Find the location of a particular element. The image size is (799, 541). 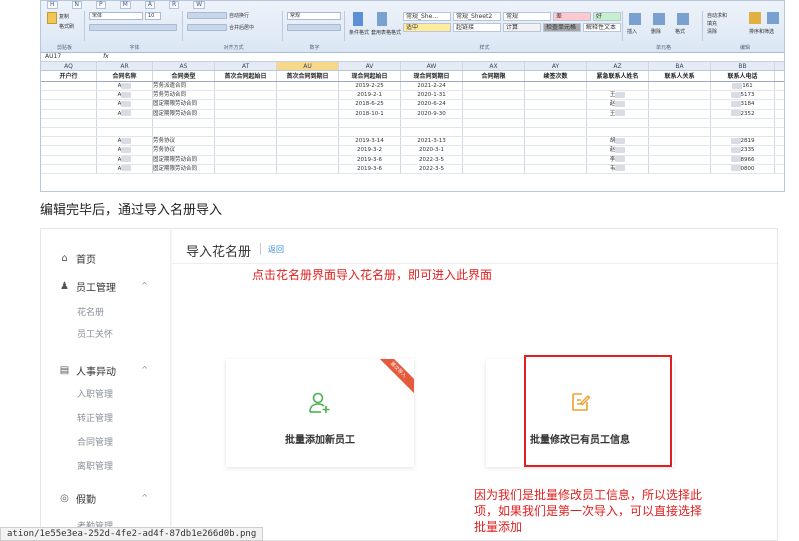

header-cell: 现合同到期日 is located at coordinates (432, 76).